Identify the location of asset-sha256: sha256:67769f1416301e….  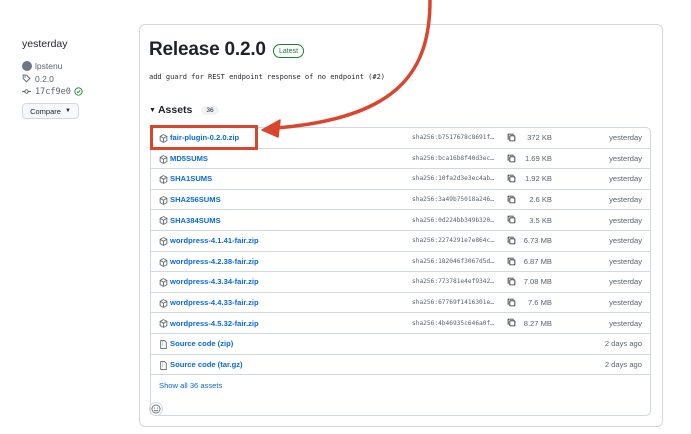
(453, 303).